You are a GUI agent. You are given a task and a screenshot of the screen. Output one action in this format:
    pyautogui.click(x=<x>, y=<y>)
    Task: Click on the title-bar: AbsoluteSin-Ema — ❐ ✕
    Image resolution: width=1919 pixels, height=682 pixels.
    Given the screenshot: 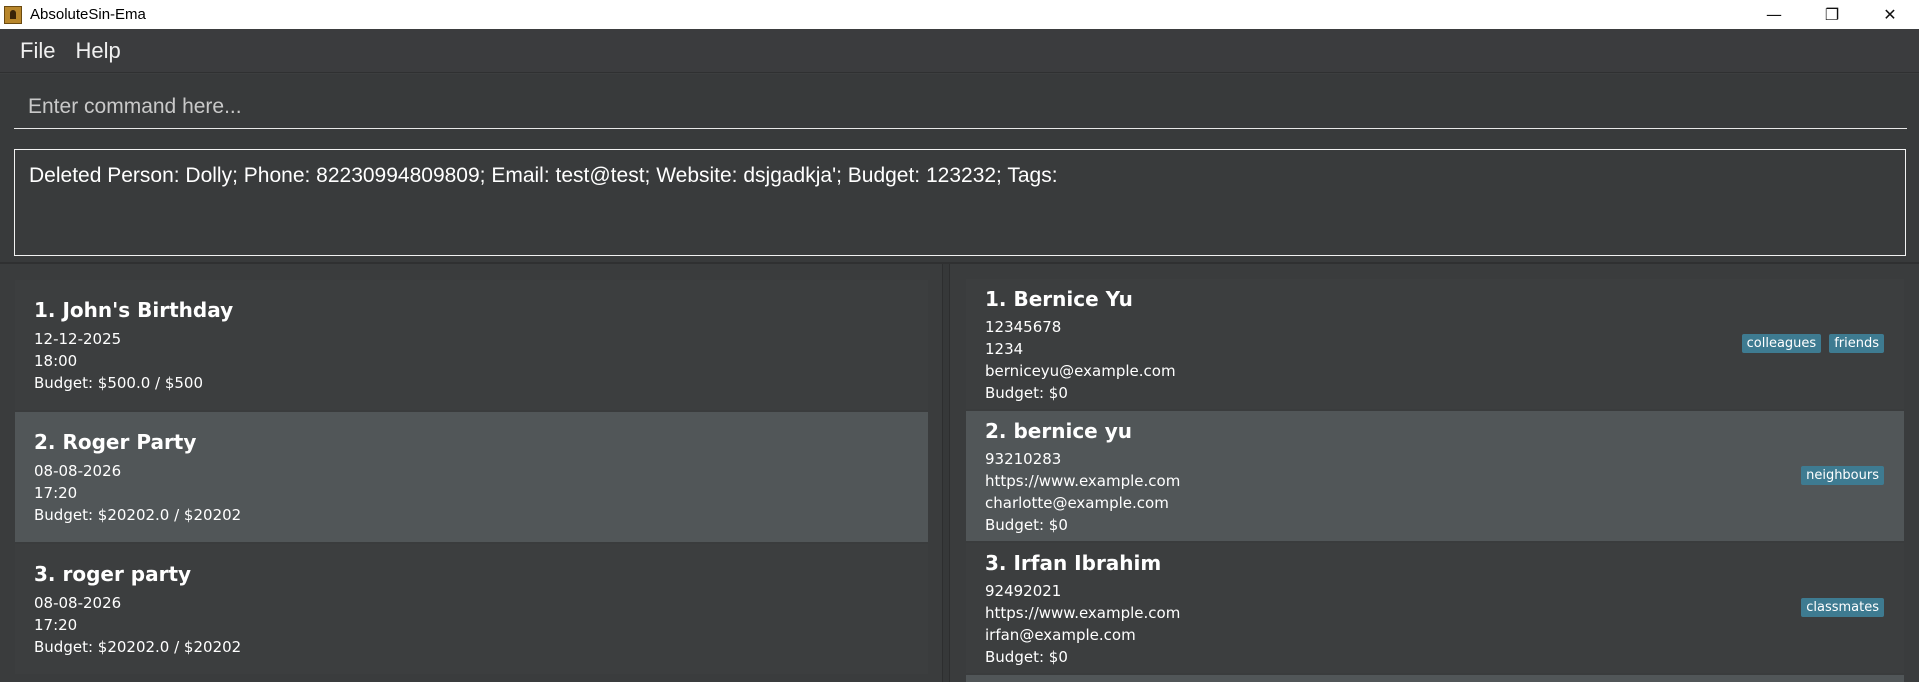 What is the action you would take?
    pyautogui.click(x=959, y=14)
    